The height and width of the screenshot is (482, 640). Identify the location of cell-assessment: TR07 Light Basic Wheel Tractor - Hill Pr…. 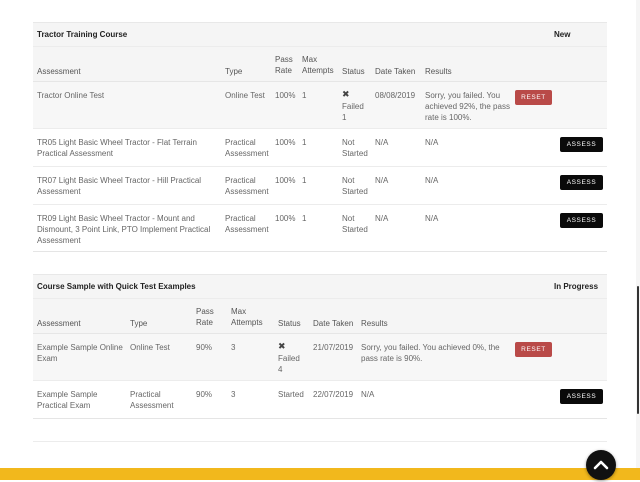
(119, 186).